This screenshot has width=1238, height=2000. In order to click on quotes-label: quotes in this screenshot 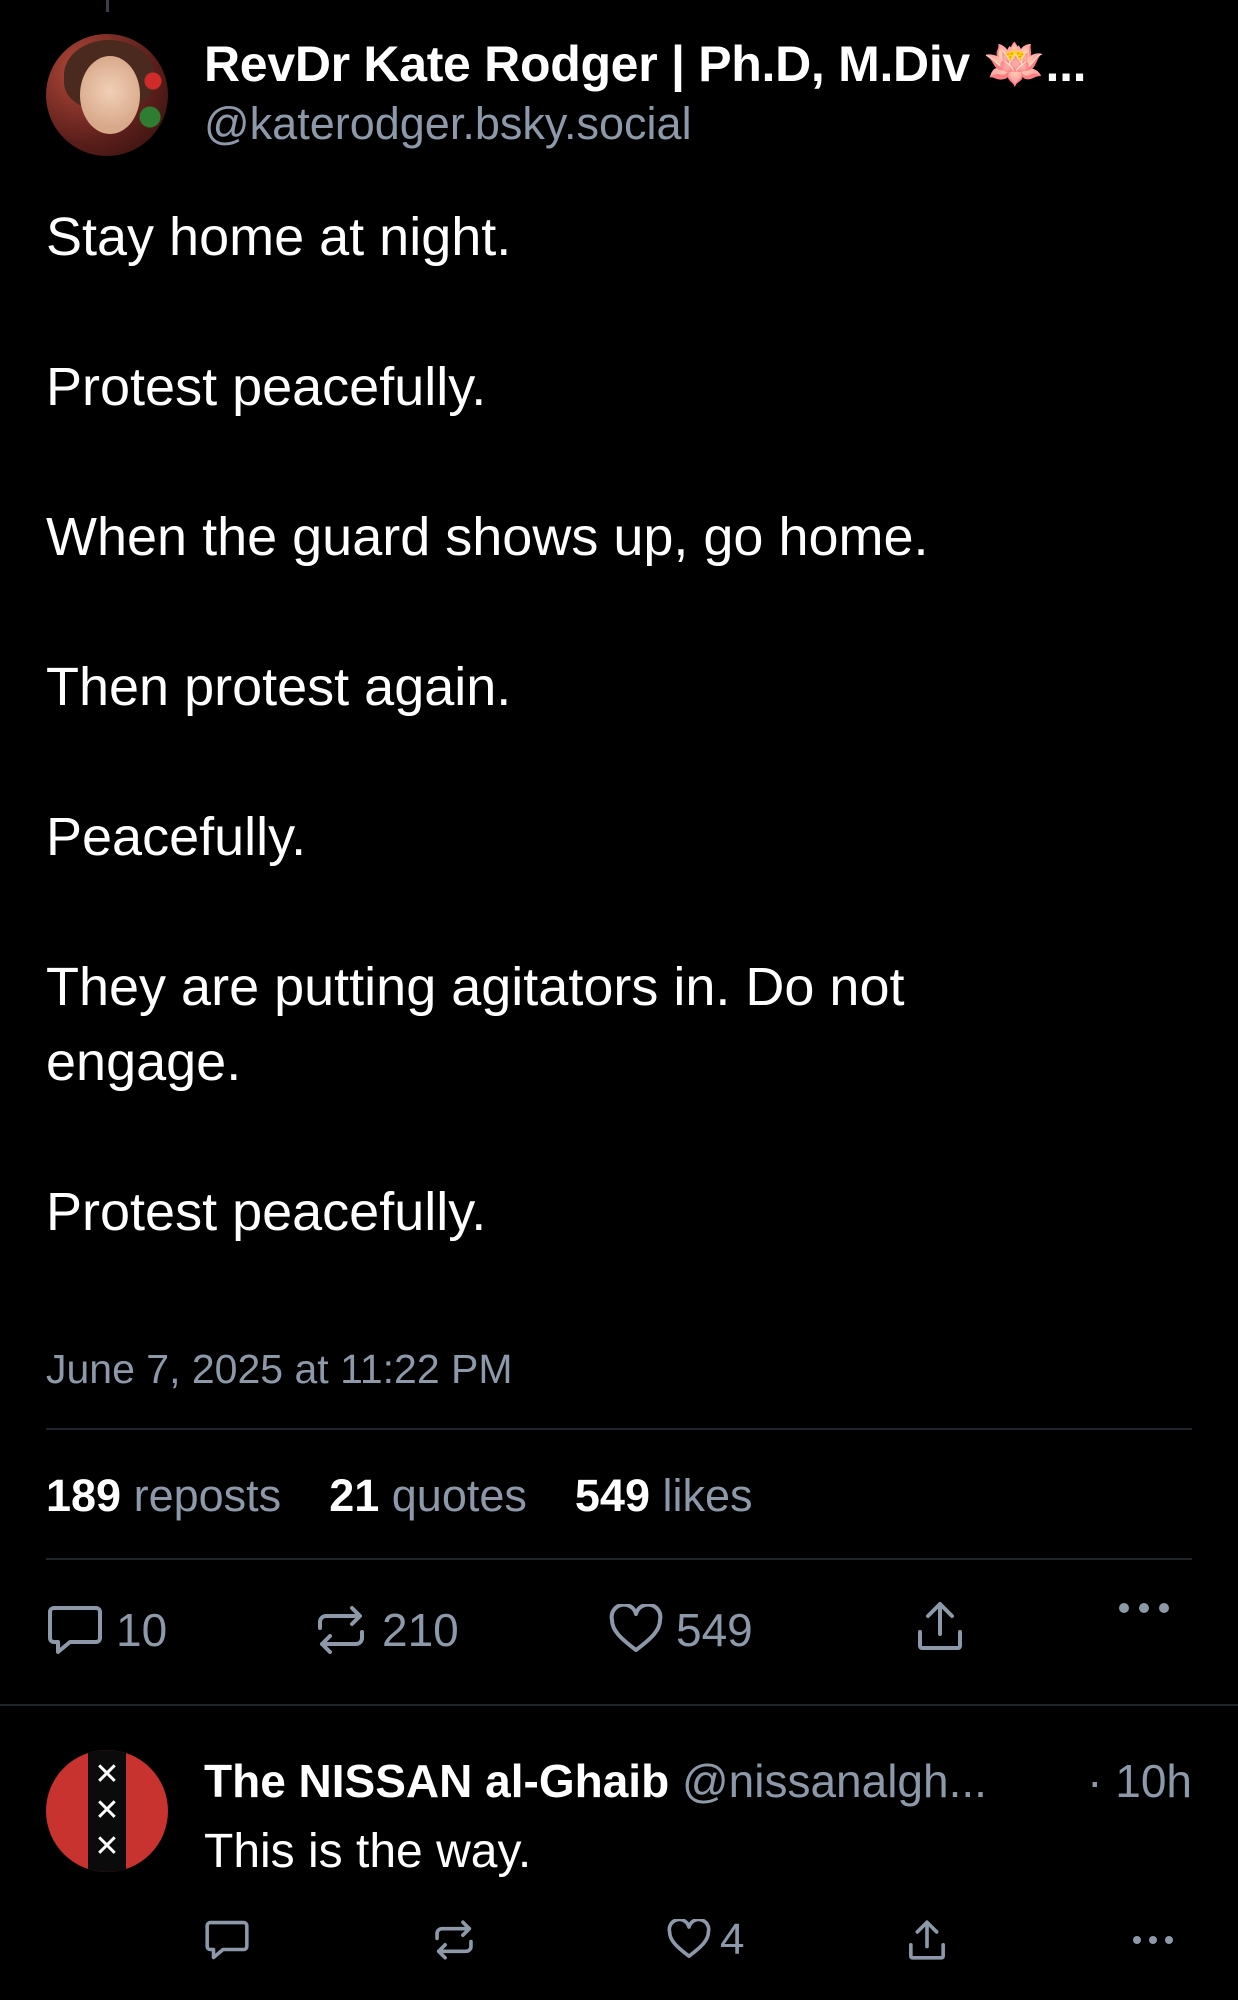, I will do `click(459, 1495)`.